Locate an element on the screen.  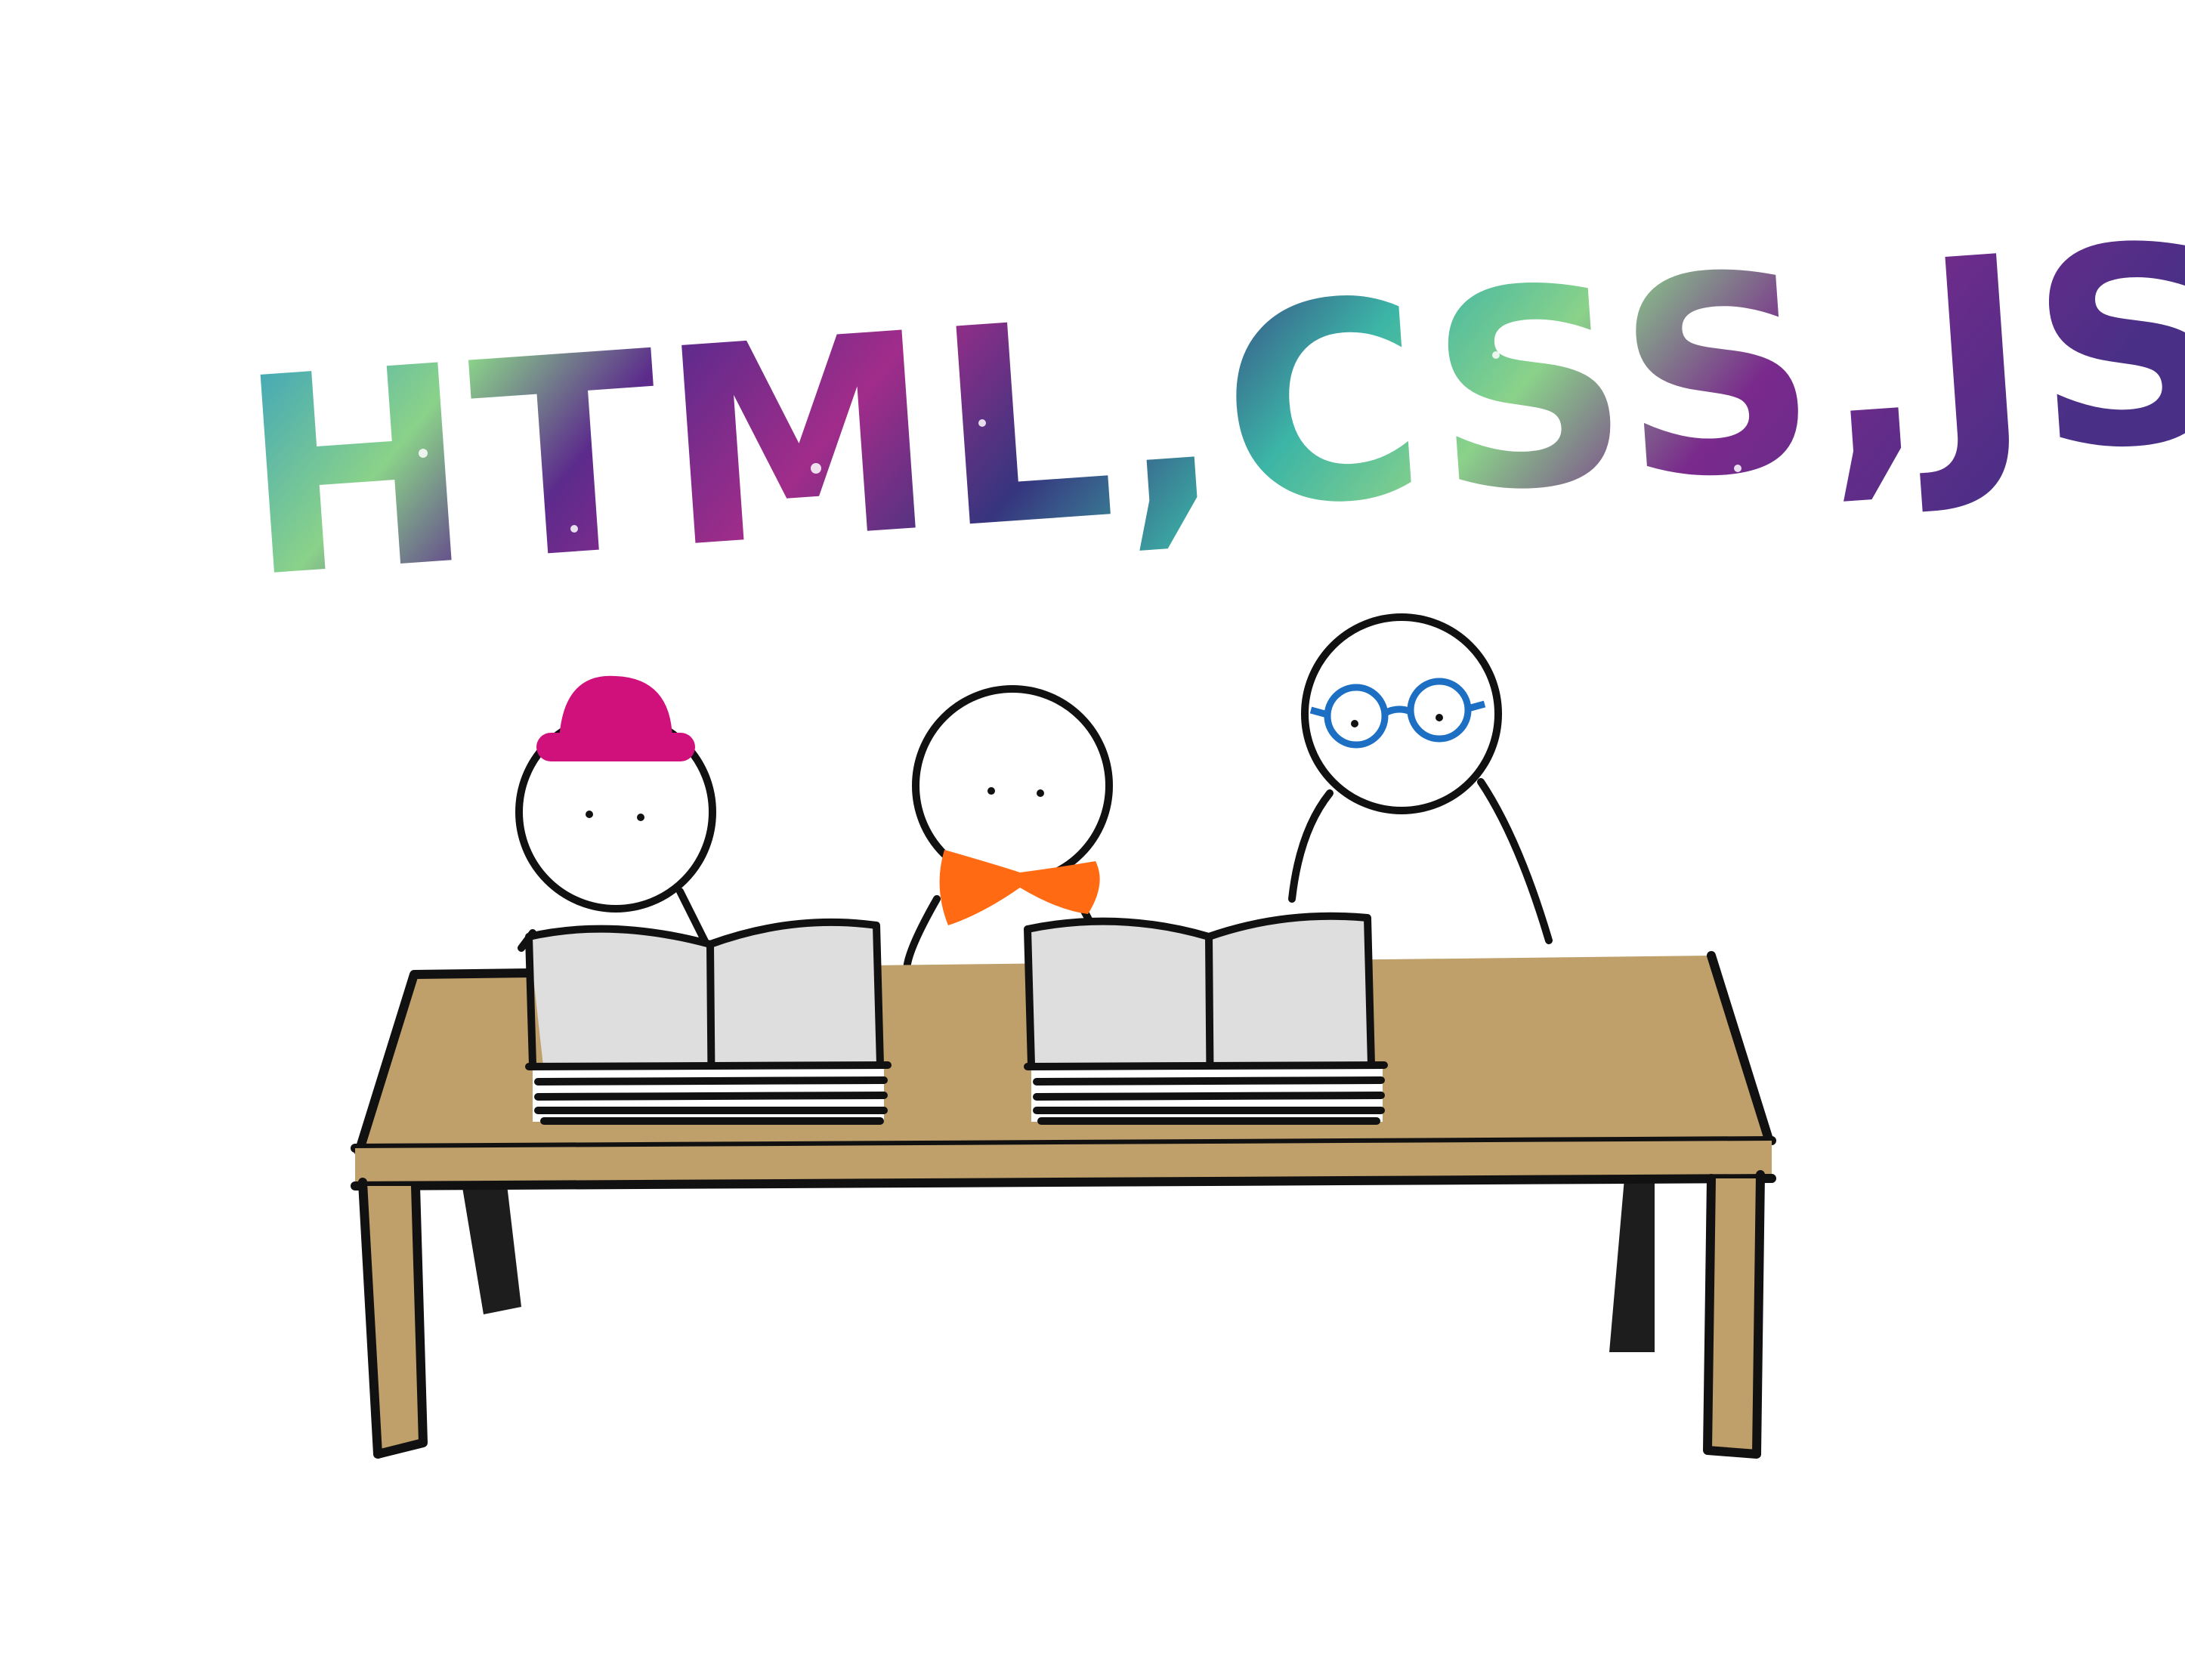
glasses-icon is located at coordinates (1397, 713).